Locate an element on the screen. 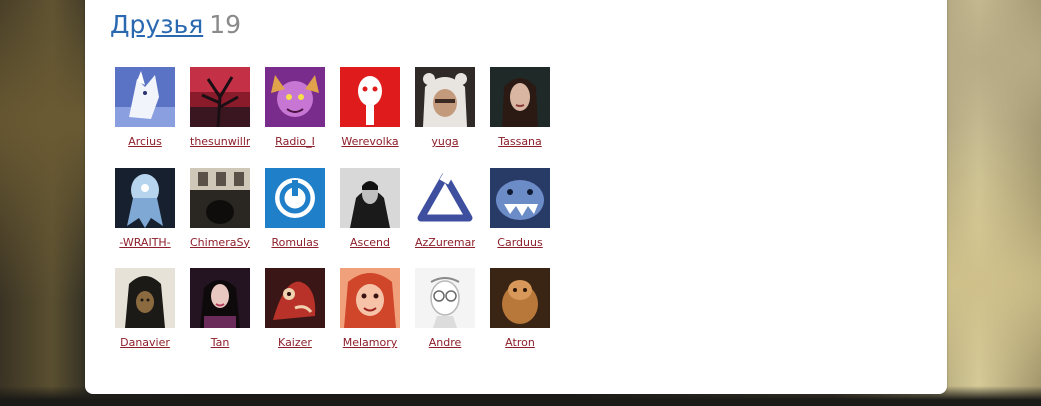 The image size is (1041, 406). friends-link: Друзья is located at coordinates (156, 24).